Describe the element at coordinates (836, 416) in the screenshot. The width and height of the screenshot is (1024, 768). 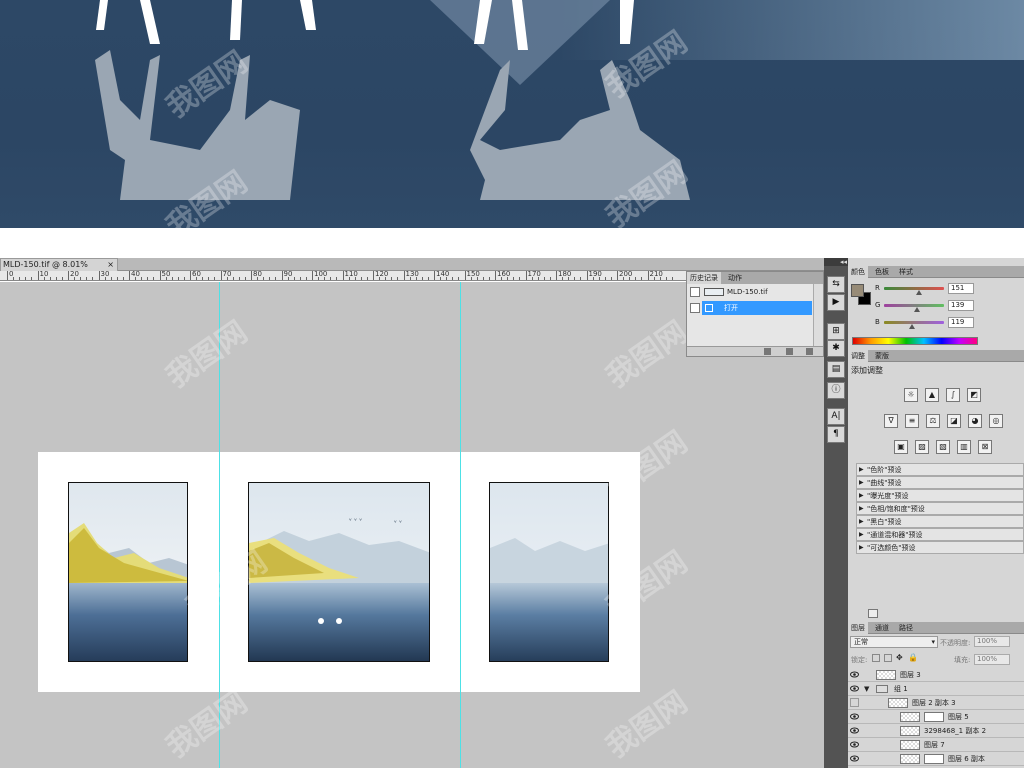
I see `dock-panel-icon: A|` at that location.